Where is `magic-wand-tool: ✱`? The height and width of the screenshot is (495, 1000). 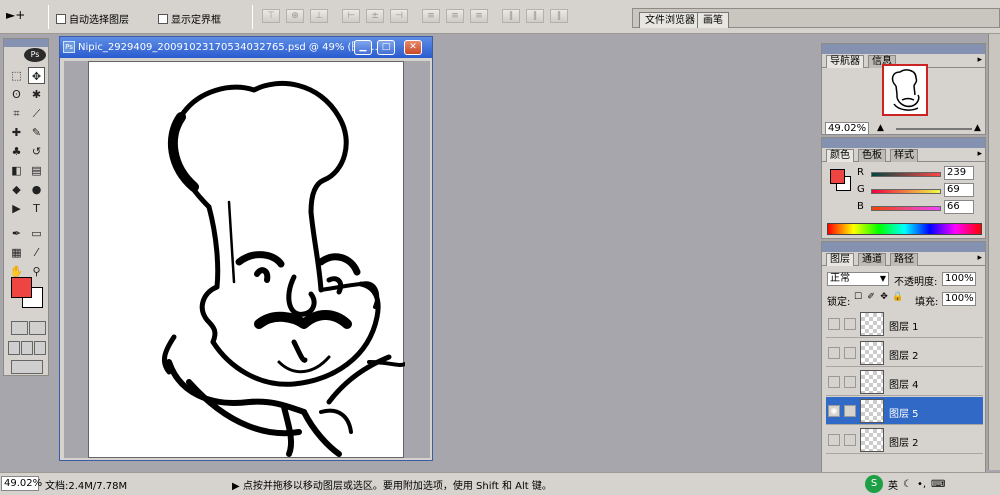
magic-wand-tool: ✱ is located at coordinates (36, 94).